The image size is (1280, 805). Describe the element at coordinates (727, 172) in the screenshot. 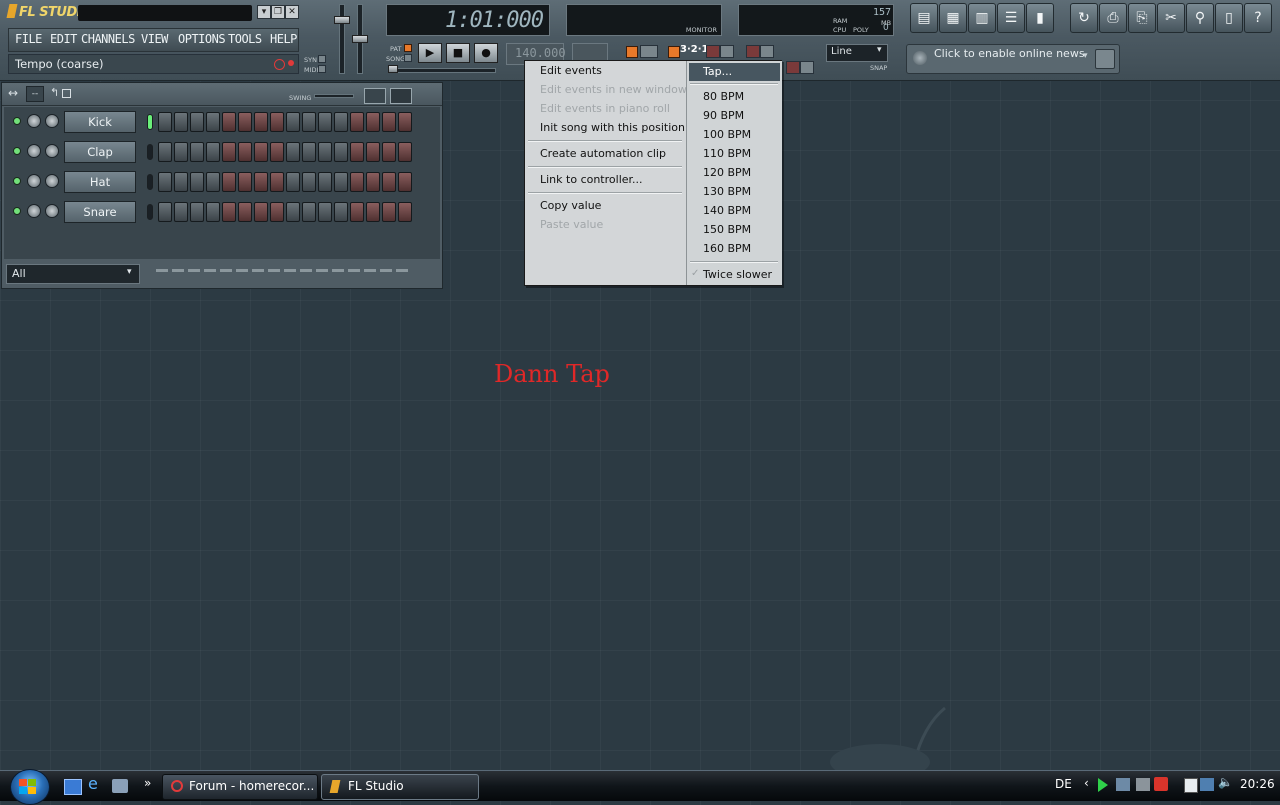

I see `menu-item-bpm-120: 120 BPM` at that location.